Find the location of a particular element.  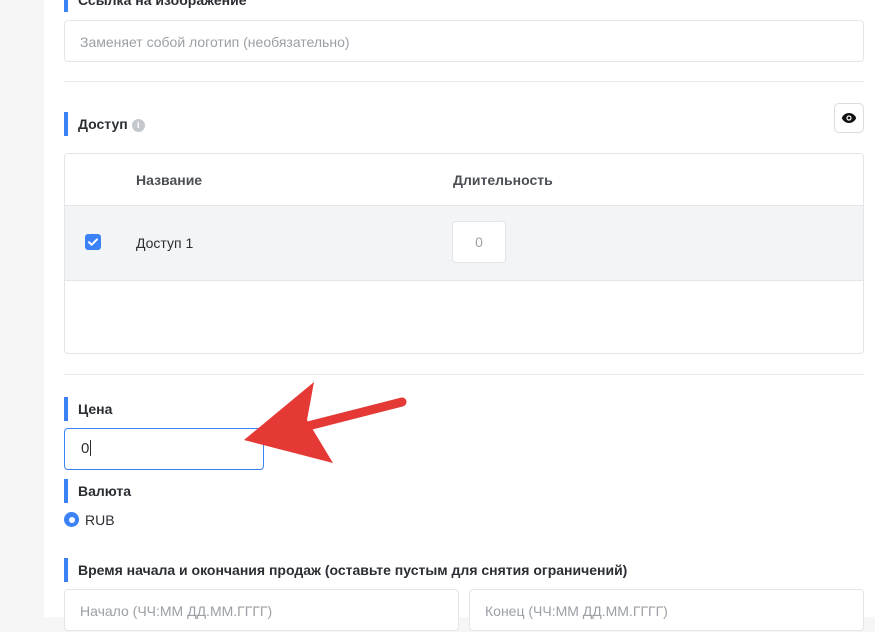

currency-label: Валюта is located at coordinates (97, 491).